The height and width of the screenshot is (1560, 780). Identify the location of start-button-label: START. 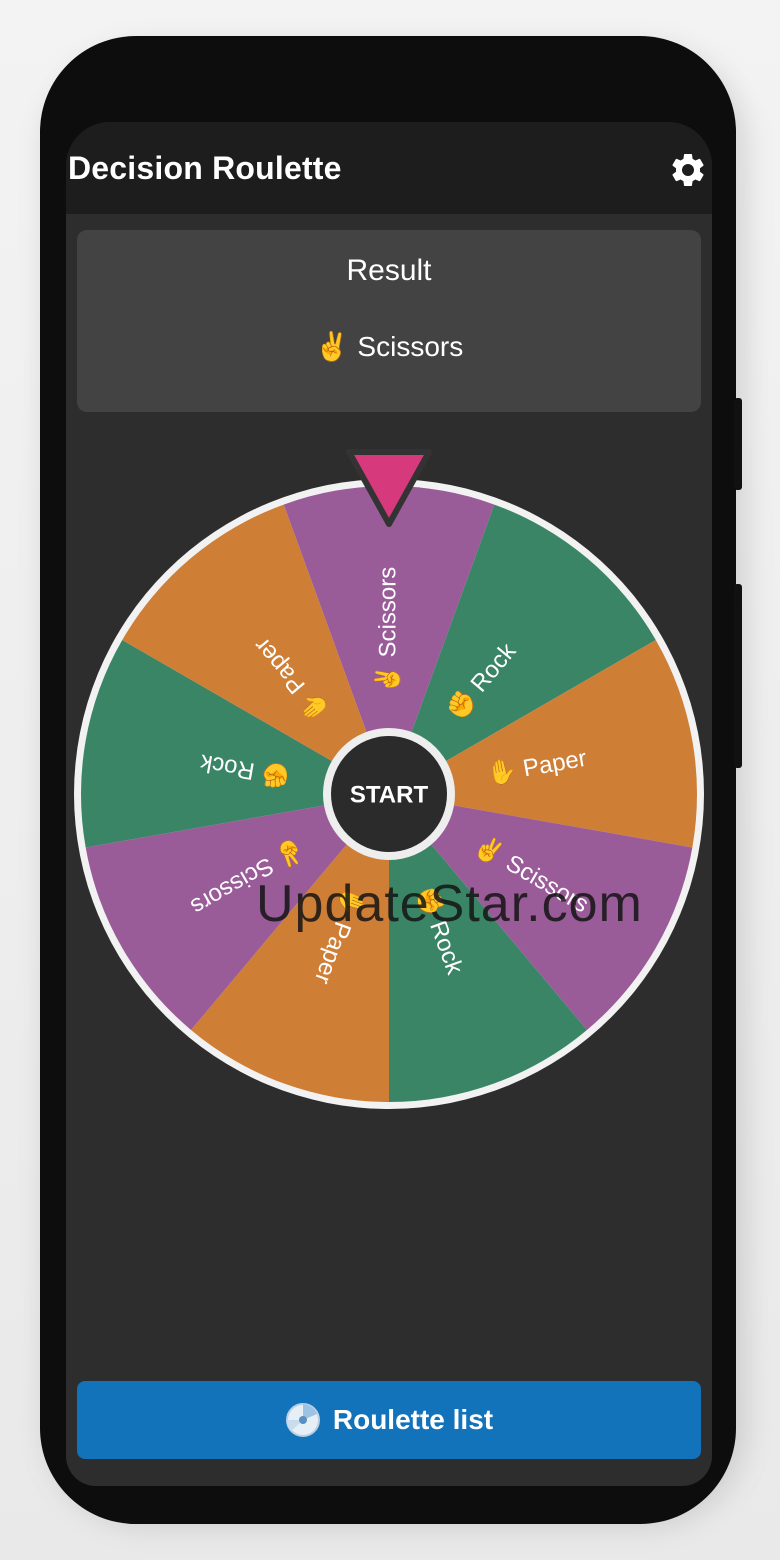
(389, 794).